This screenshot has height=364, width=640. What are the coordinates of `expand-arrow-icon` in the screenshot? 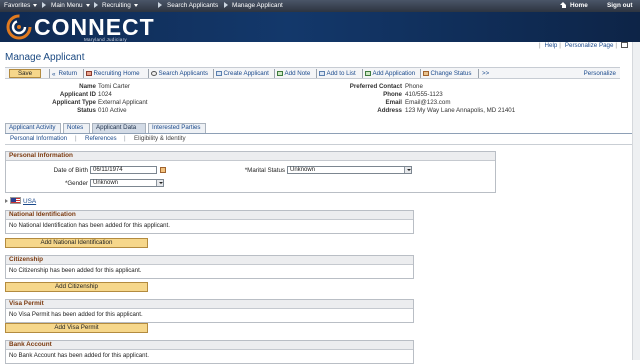 It's located at (6, 201).